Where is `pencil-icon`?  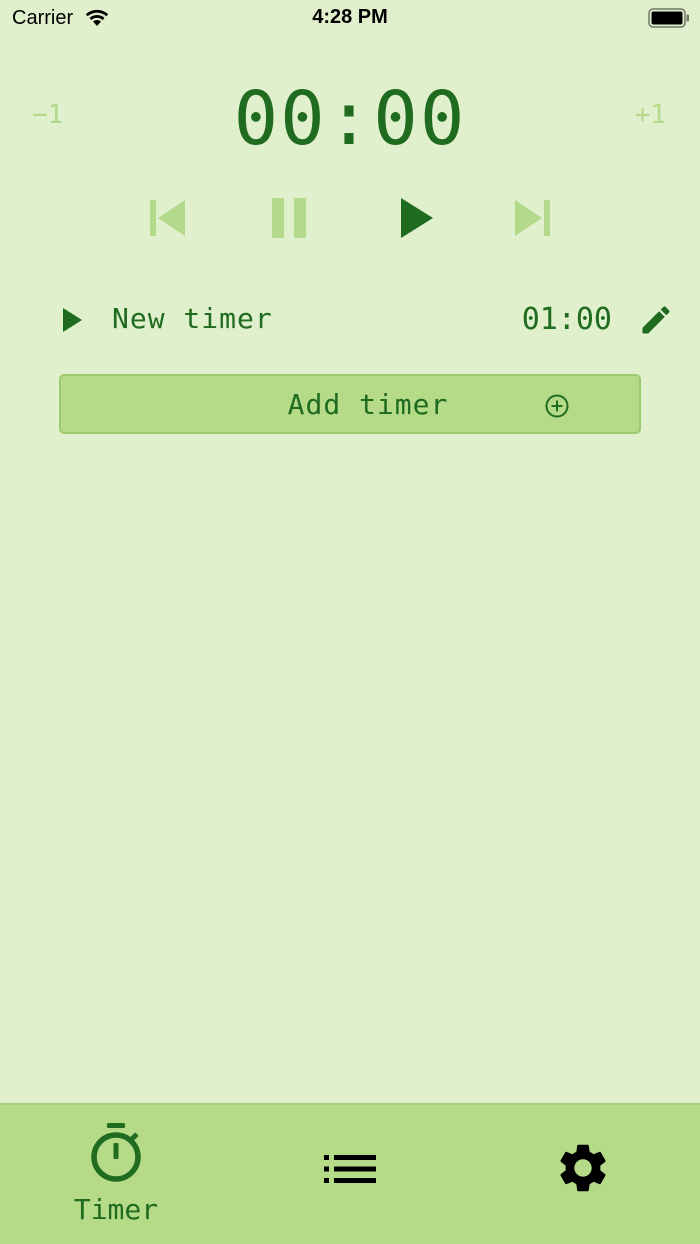
pencil-icon is located at coordinates (656, 320).